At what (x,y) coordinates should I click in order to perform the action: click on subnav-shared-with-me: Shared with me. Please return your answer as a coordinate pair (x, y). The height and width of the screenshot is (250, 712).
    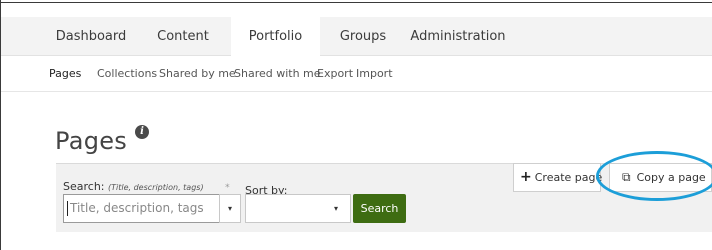
    Looking at the image, I should click on (277, 73).